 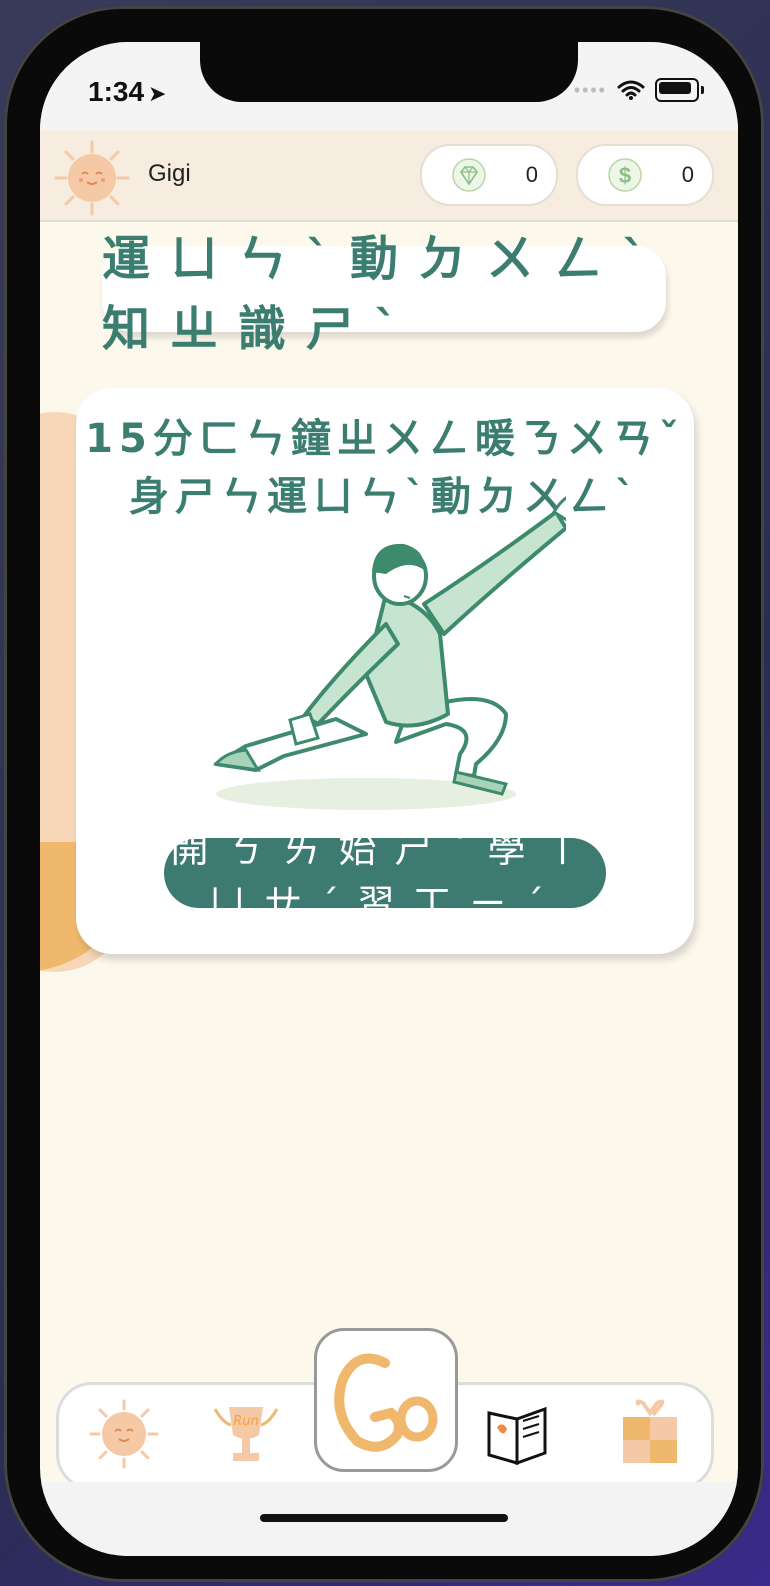 I want to click on home-indicator, so click(x=384, y=1518).